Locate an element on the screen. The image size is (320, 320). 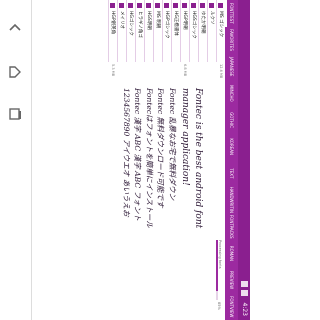
preview-line: Fontec is the best android font is located at coordinates (198, 158).